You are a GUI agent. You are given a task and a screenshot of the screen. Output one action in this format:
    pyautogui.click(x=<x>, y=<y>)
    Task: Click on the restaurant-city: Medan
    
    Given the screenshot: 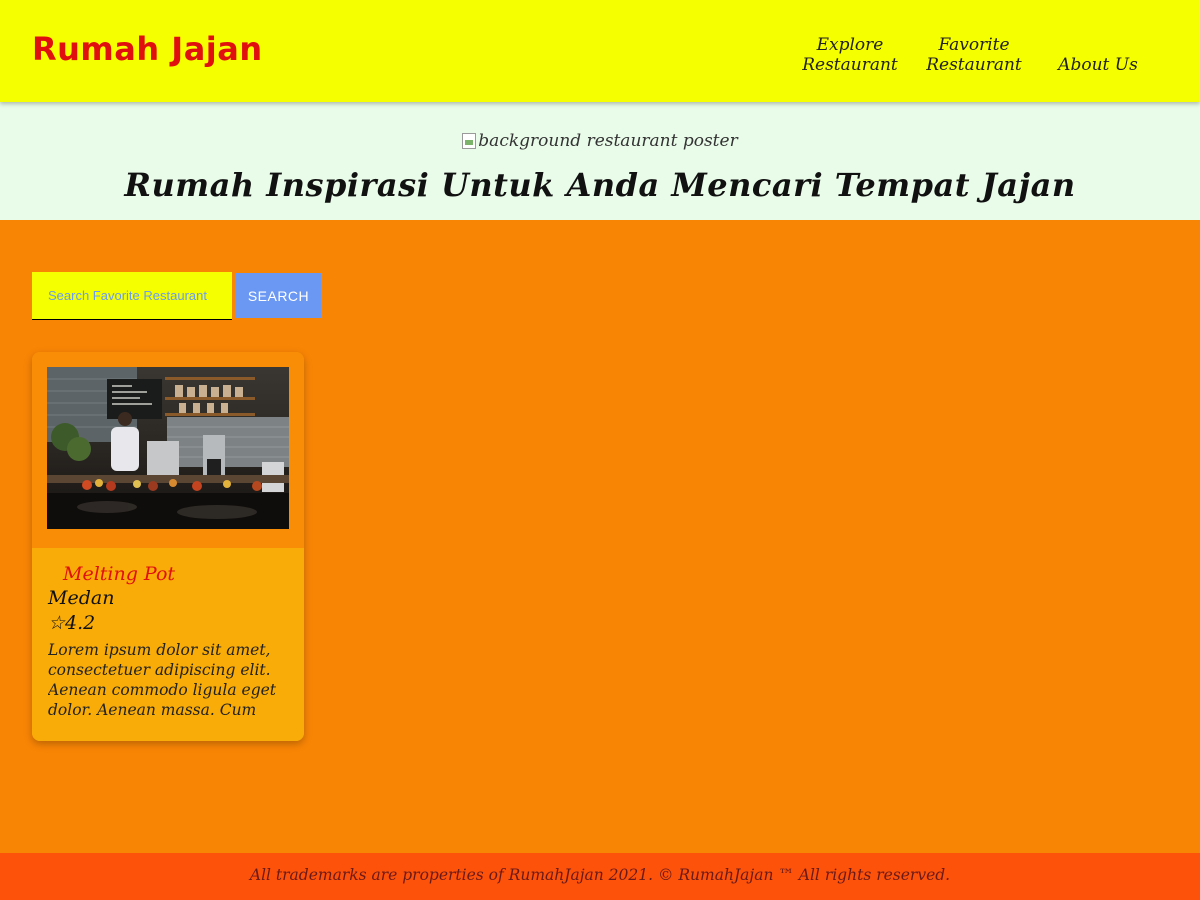 What is the action you would take?
    pyautogui.click(x=81, y=598)
    